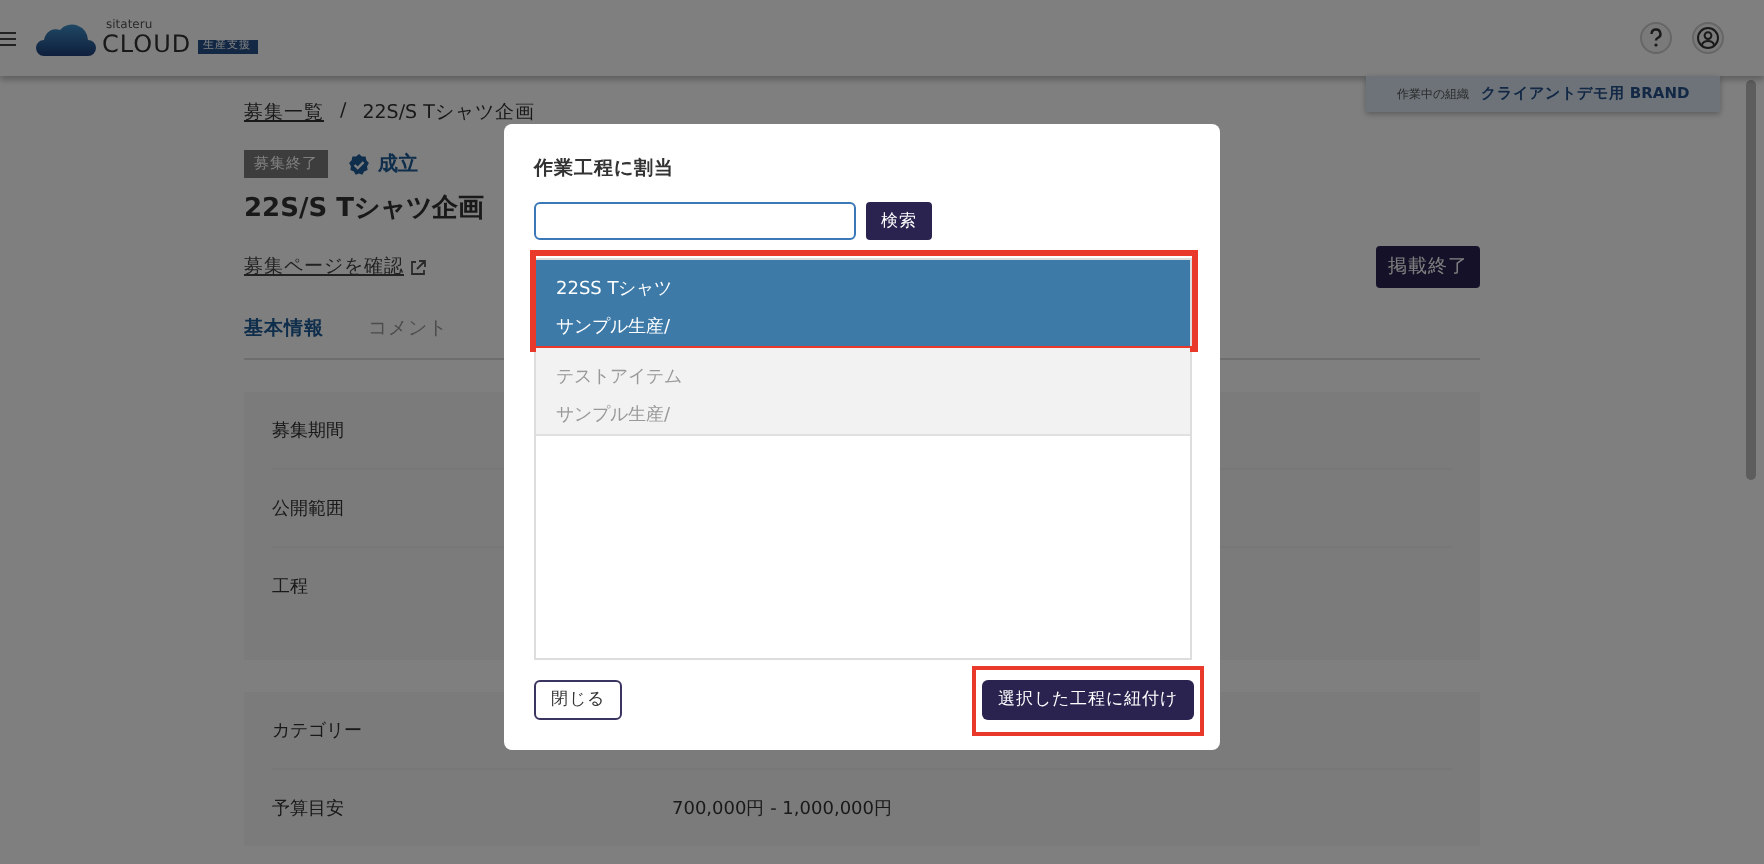  I want to click on field-value: 700,000円 - 1,000,000円, so click(782, 809).